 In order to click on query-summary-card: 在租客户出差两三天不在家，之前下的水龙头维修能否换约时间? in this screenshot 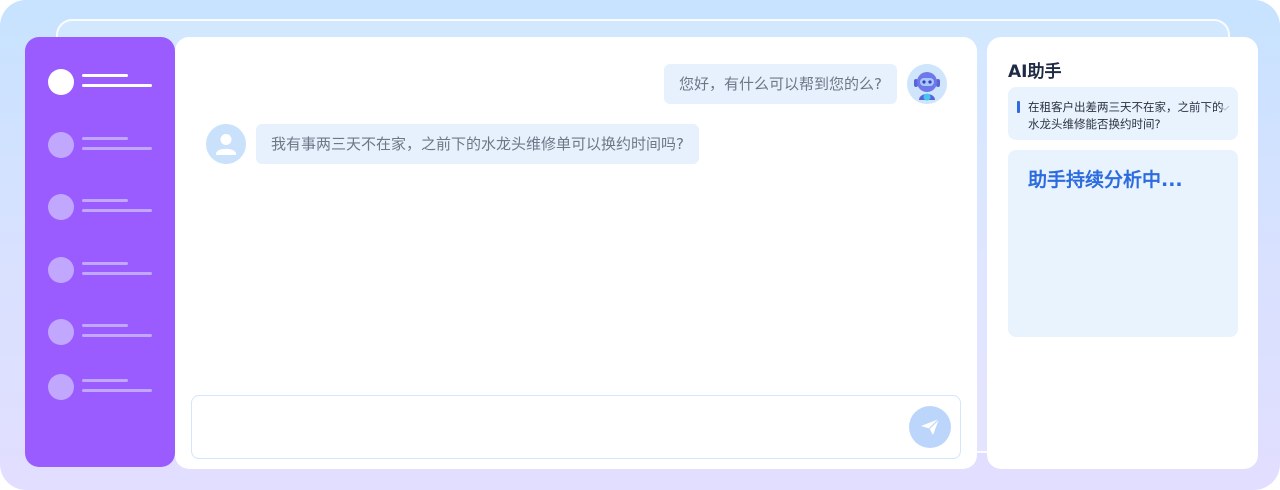, I will do `click(1123, 113)`.